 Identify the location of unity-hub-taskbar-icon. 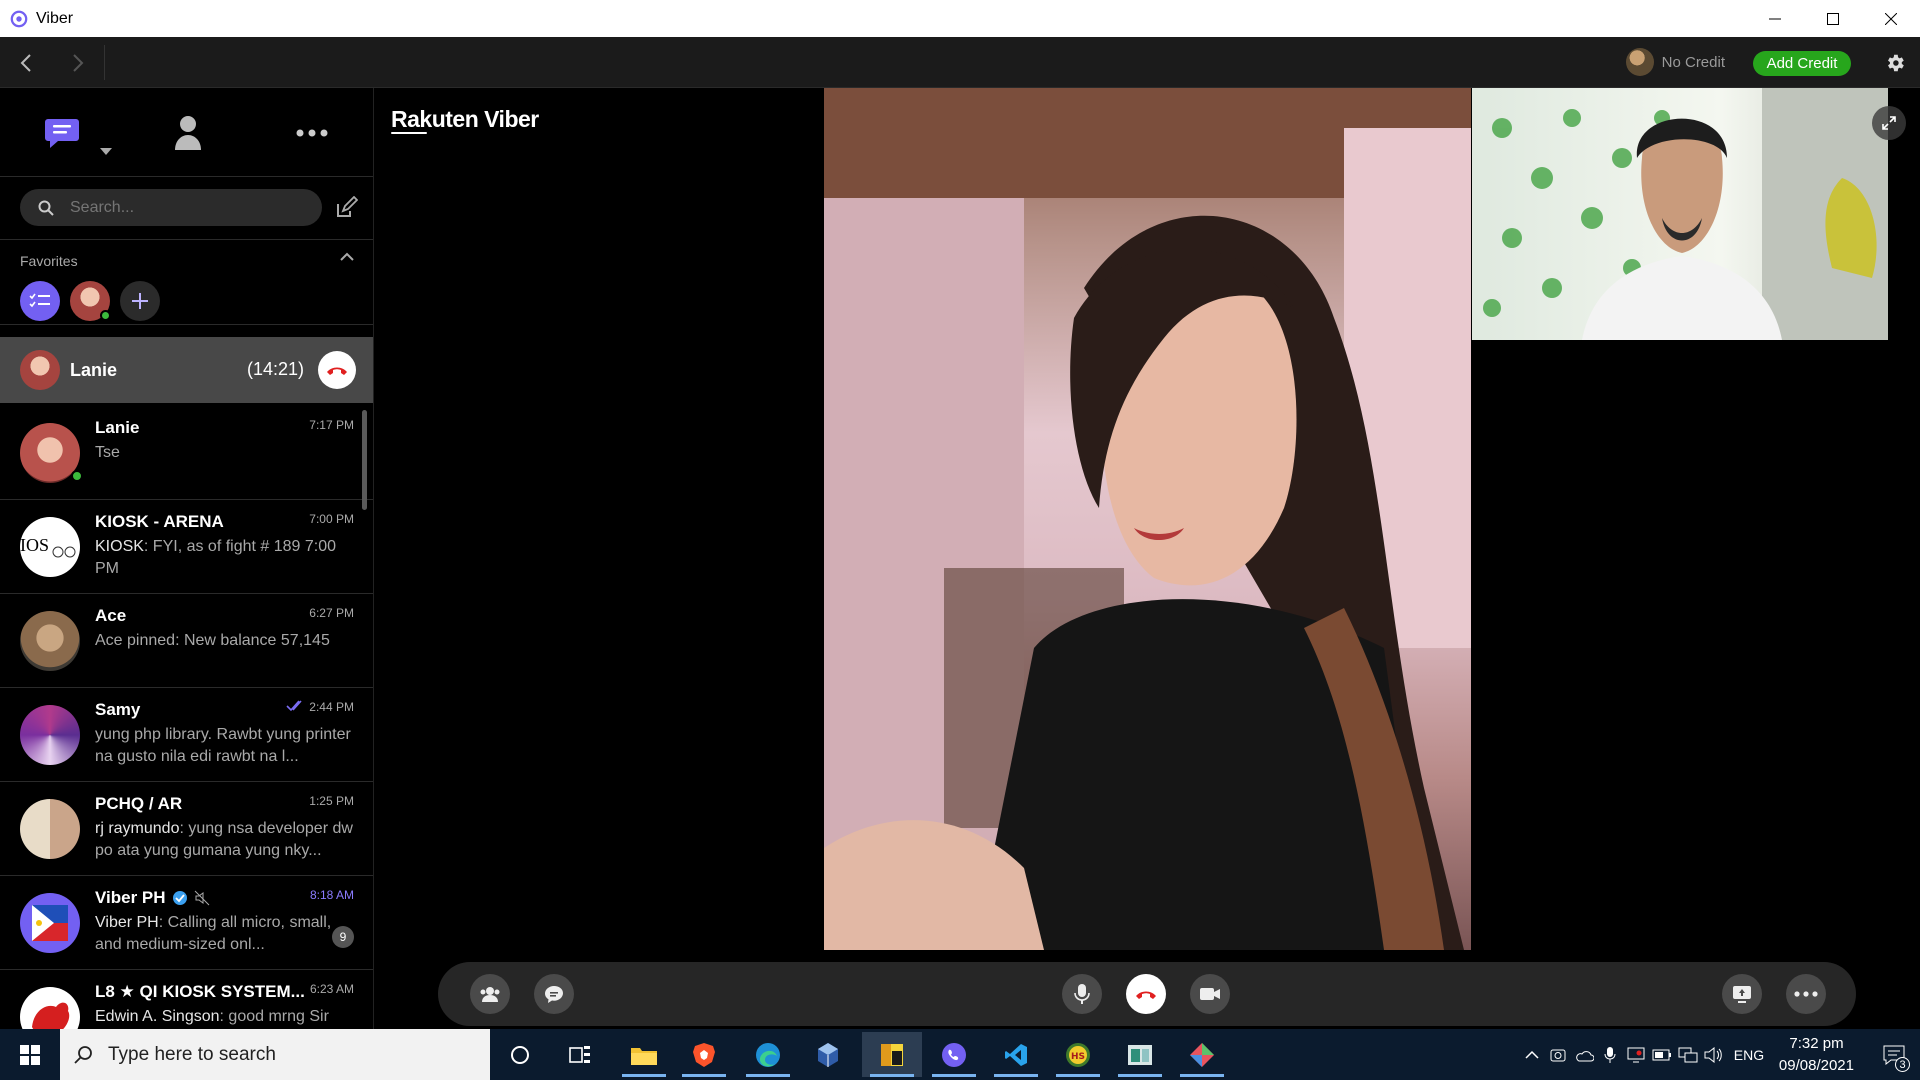
(1202, 1054).